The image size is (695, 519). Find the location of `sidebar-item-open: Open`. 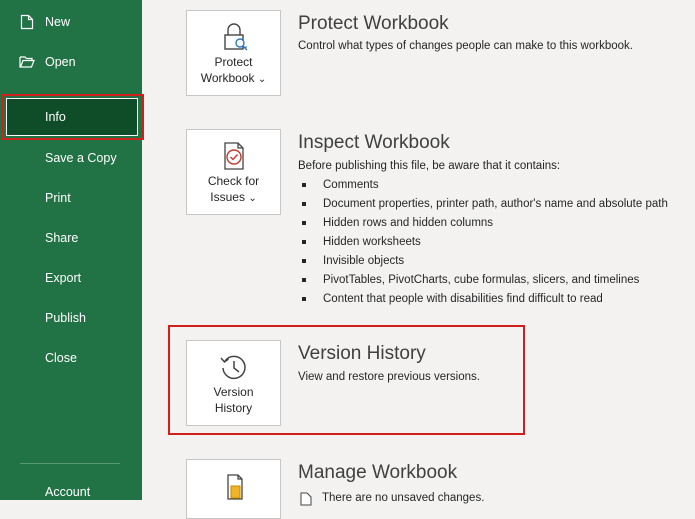

sidebar-item-open: Open is located at coordinates (71, 62).